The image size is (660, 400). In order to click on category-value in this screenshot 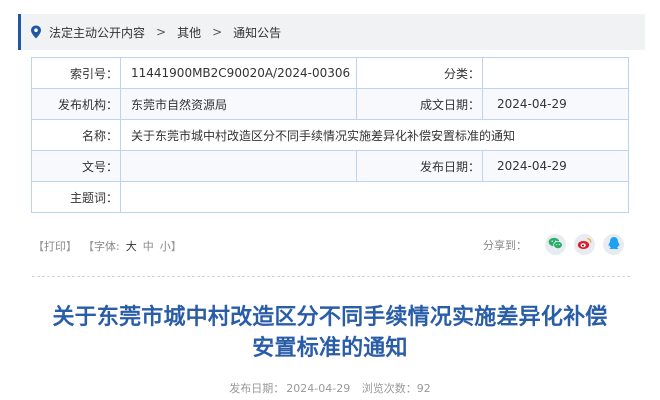, I will do `click(555, 73)`.